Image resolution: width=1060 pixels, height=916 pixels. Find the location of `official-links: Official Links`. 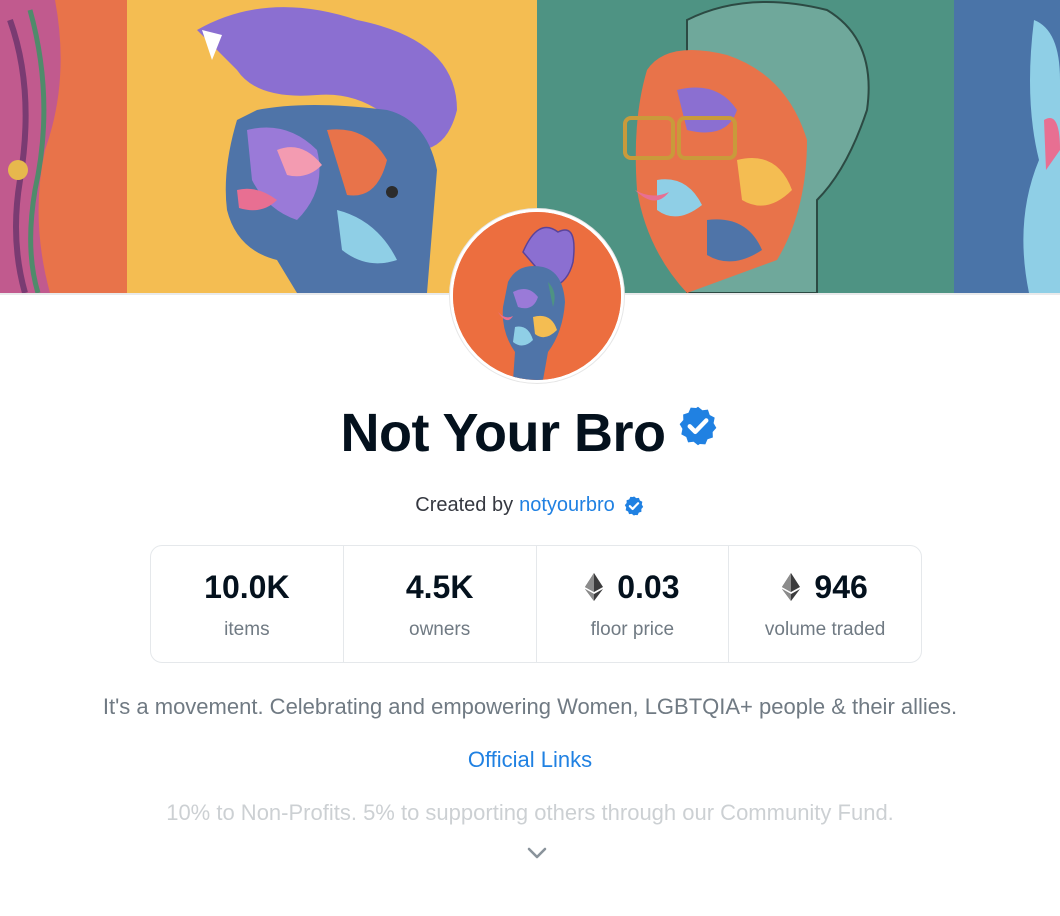

official-links: Official Links is located at coordinates (530, 760).